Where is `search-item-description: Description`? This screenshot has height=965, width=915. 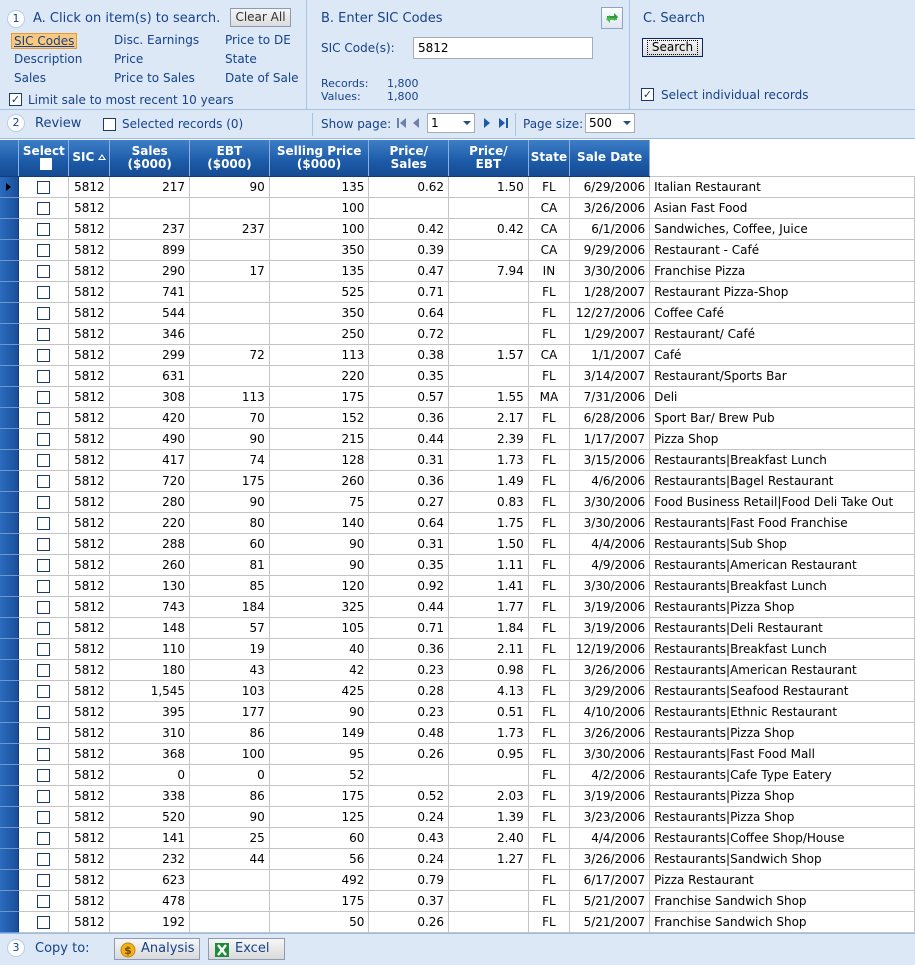
search-item-description: Description is located at coordinates (48, 59).